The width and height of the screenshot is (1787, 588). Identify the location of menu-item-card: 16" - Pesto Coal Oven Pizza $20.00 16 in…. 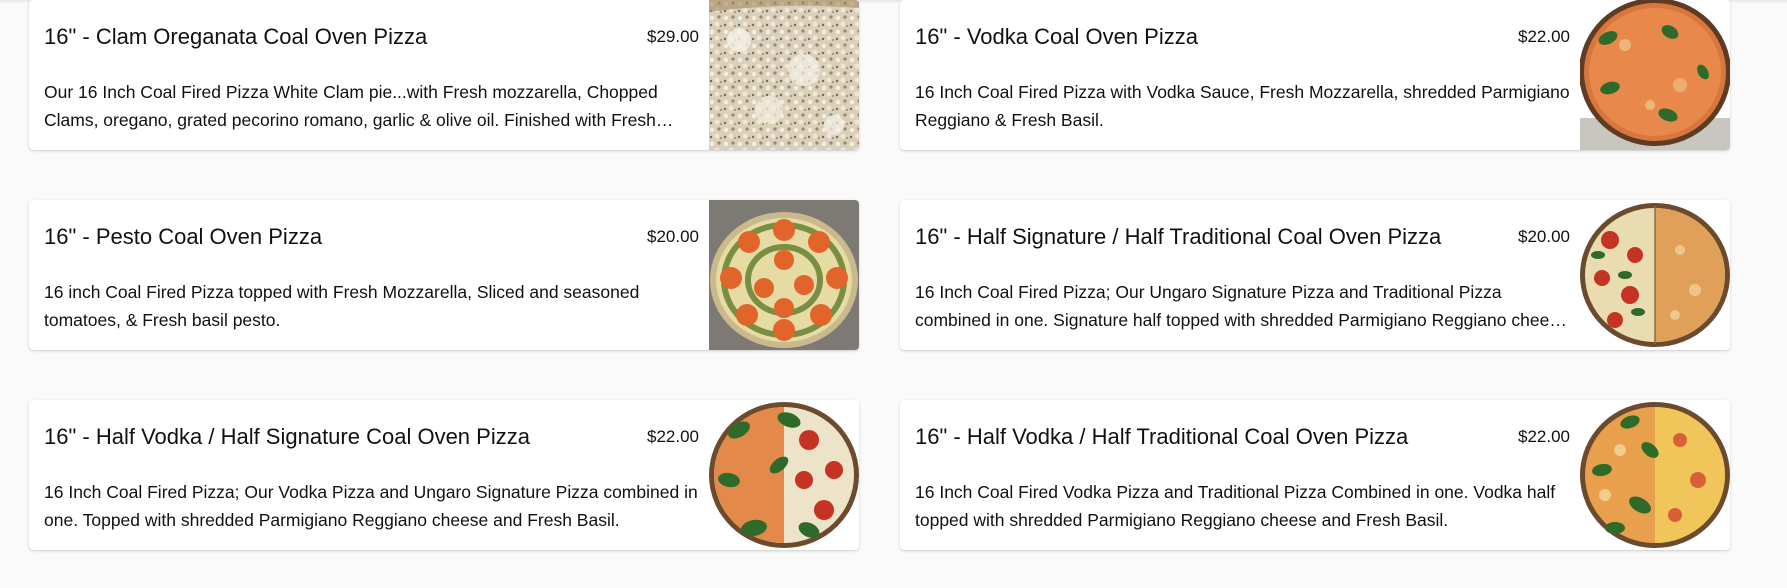
(444, 275).